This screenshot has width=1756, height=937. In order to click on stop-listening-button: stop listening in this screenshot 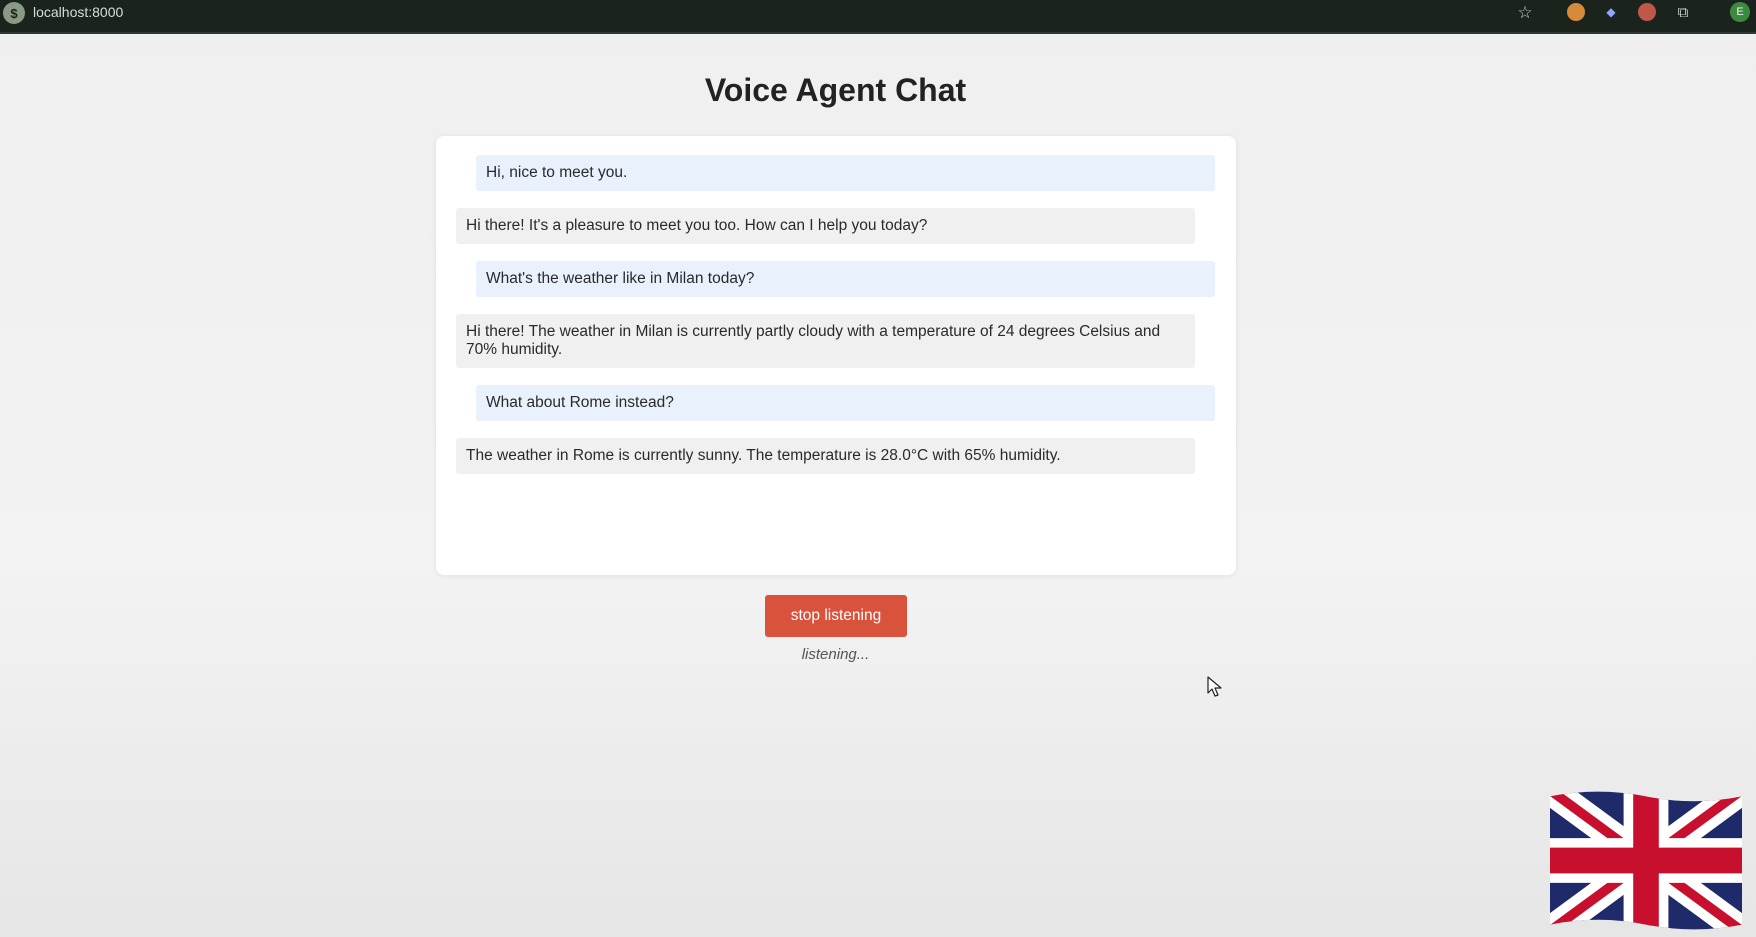, I will do `click(836, 616)`.